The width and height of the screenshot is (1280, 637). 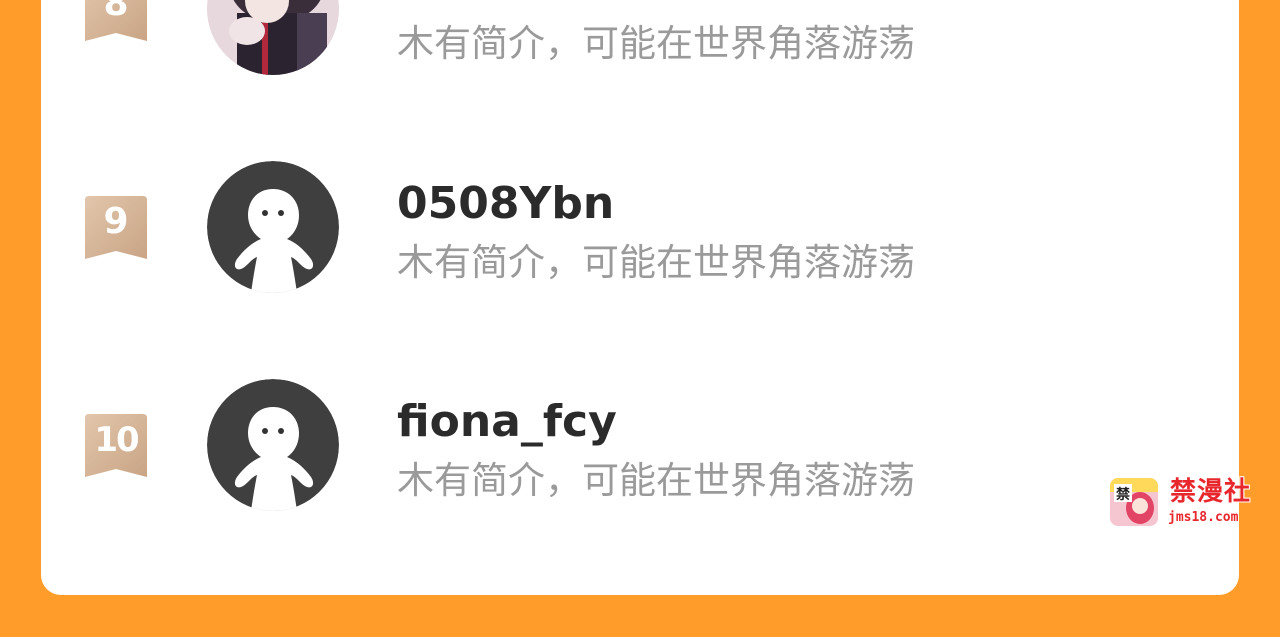 What do you see at coordinates (1203, 517) in the screenshot?
I see `watermark-url: jms18.com` at bounding box center [1203, 517].